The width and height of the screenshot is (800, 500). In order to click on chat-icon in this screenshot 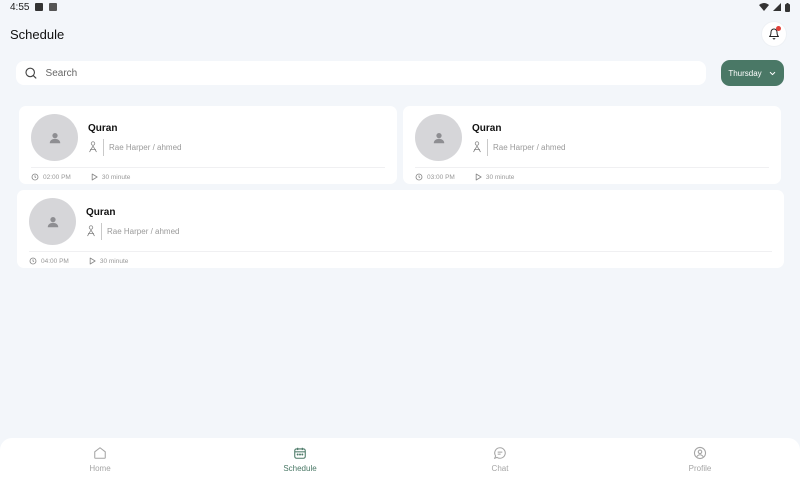, I will do `click(499, 453)`.